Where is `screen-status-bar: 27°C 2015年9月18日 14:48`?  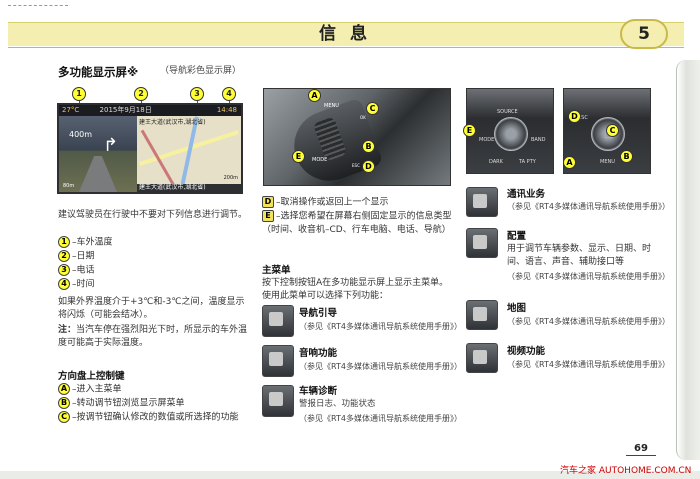 screen-status-bar: 27°C 2015年9月18日 14:48 is located at coordinates (150, 110).